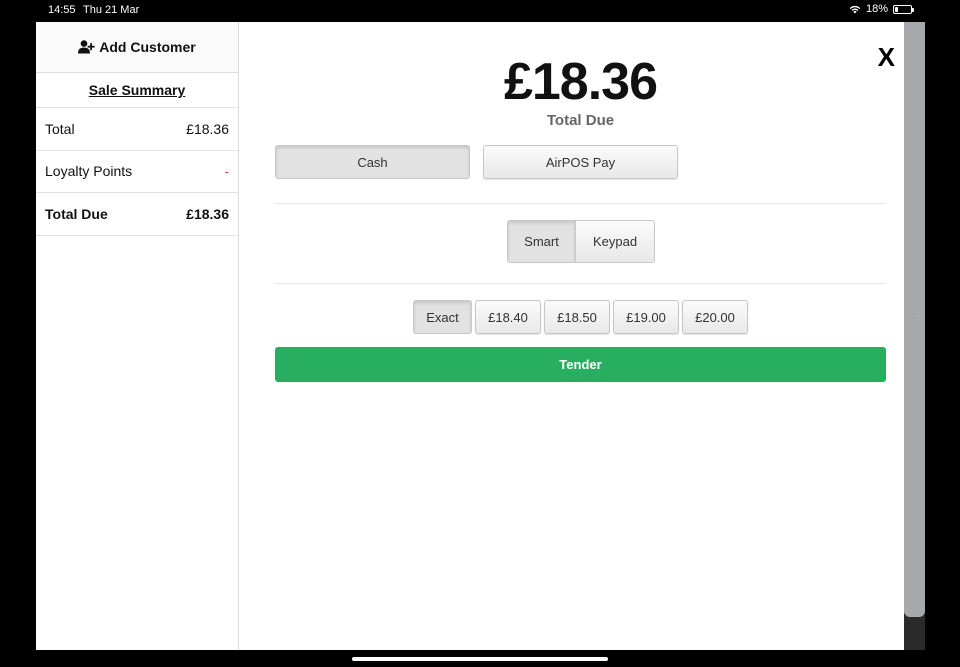  What do you see at coordinates (541, 241) in the screenshot?
I see `smart-mode-button: Smart` at bounding box center [541, 241].